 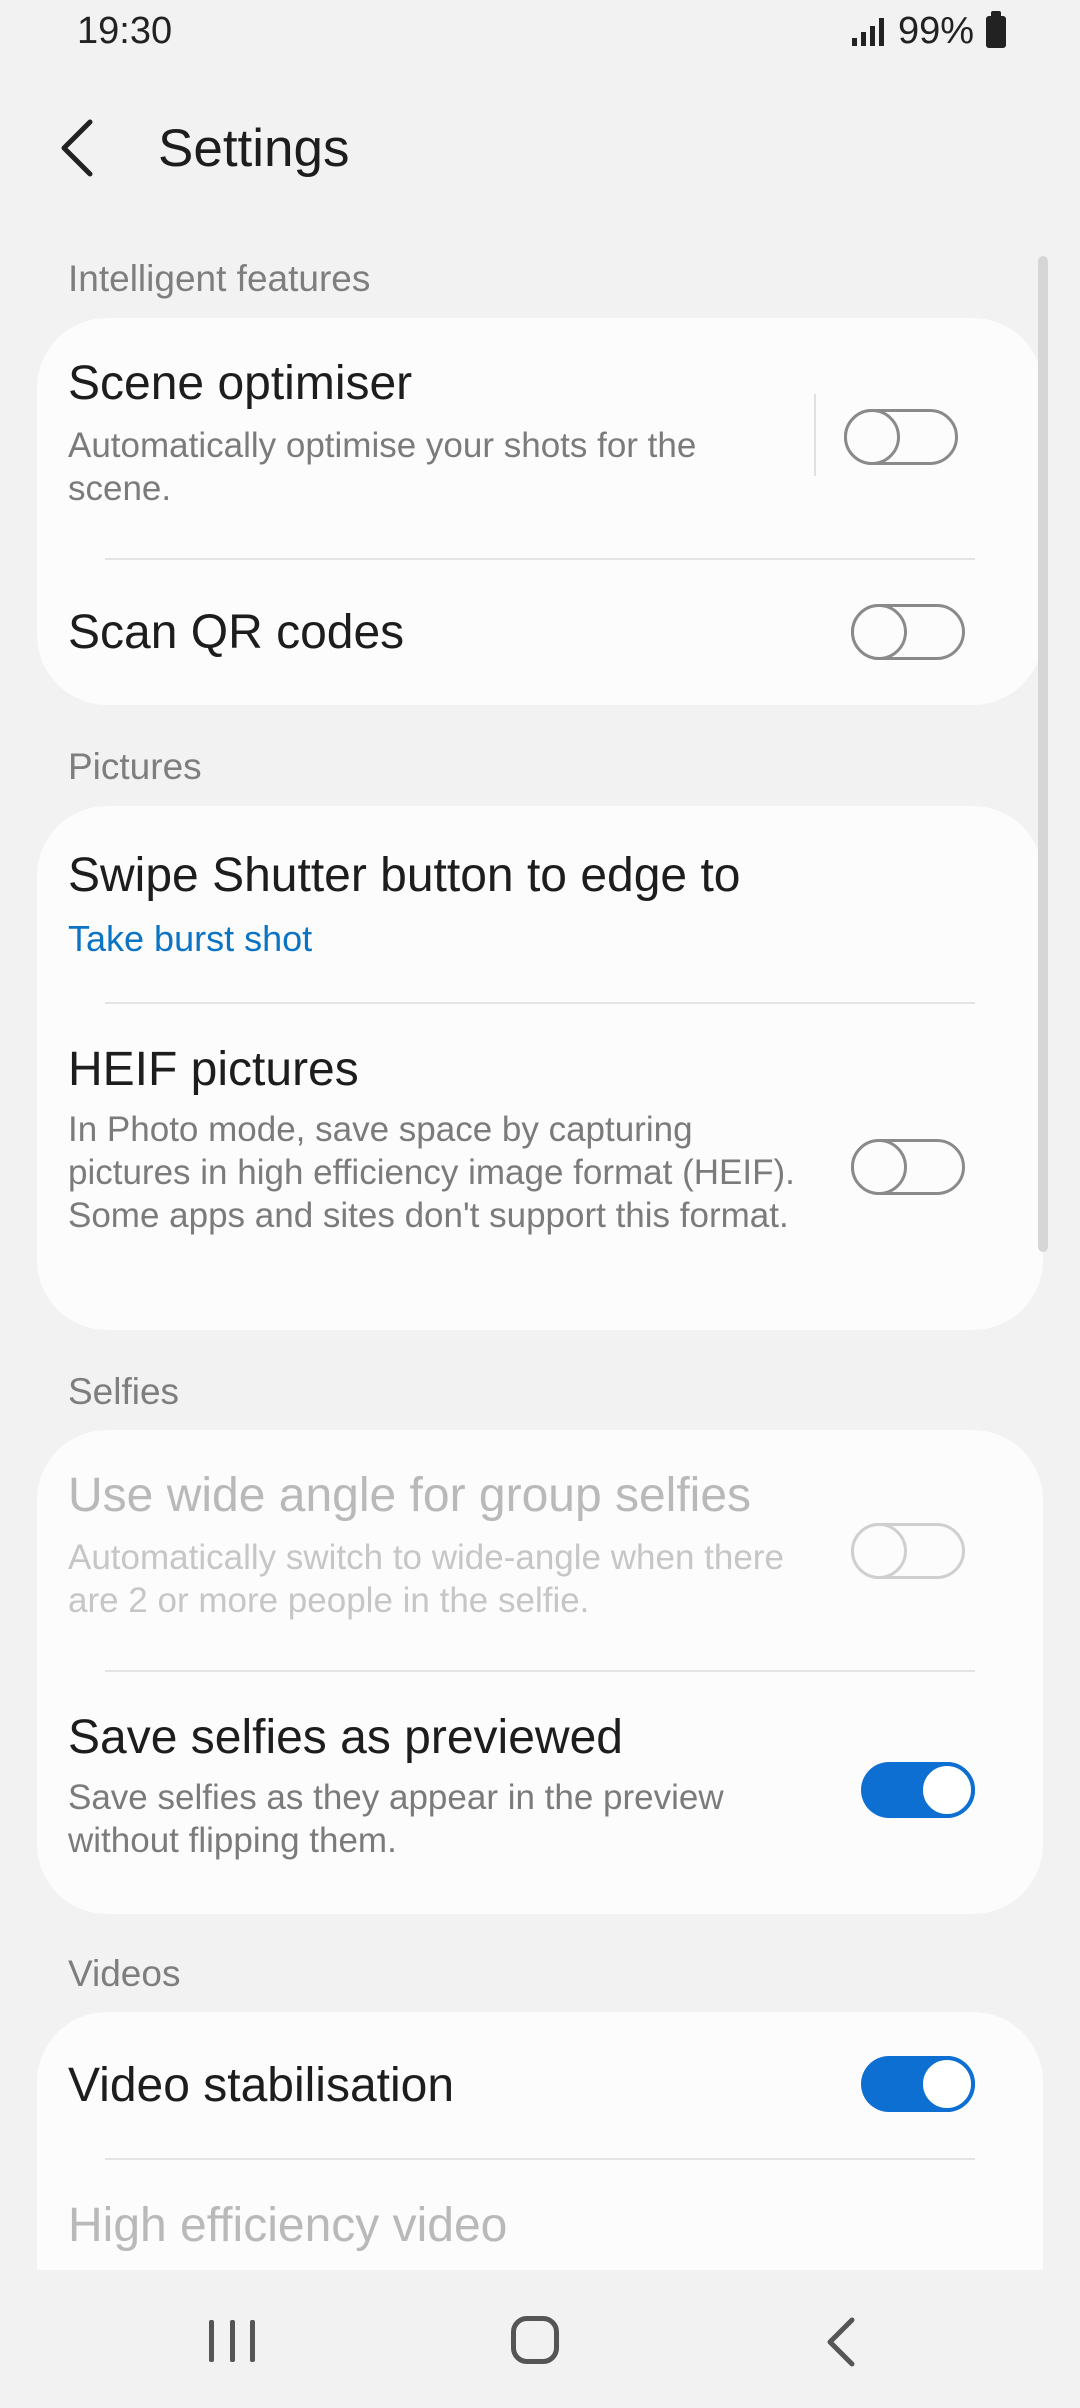 I want to click on setting-title: Video stabilisation, so click(x=261, y=2085).